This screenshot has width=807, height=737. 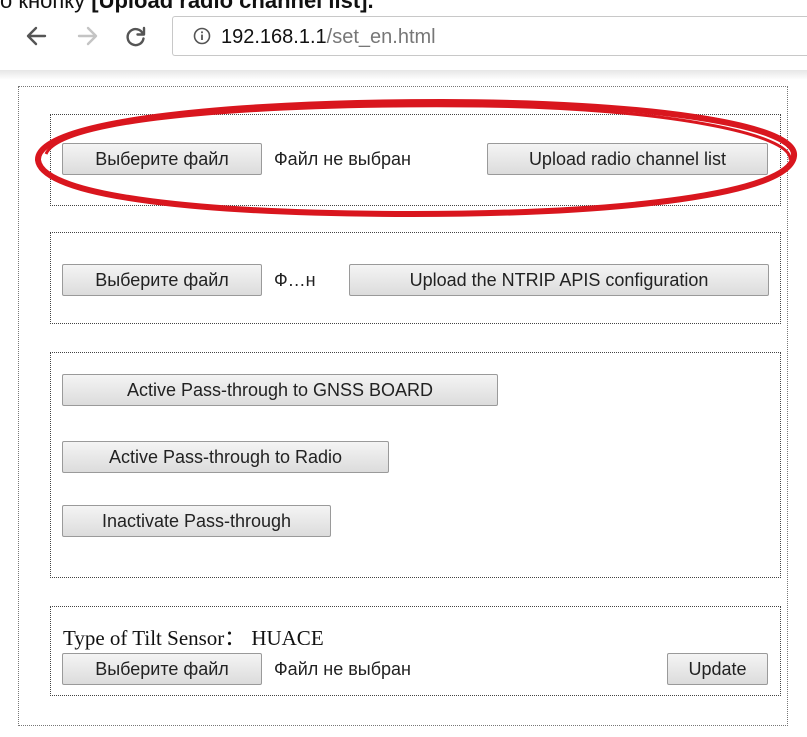 I want to click on file-status-radio: Файл не выбран, so click(x=342, y=159).